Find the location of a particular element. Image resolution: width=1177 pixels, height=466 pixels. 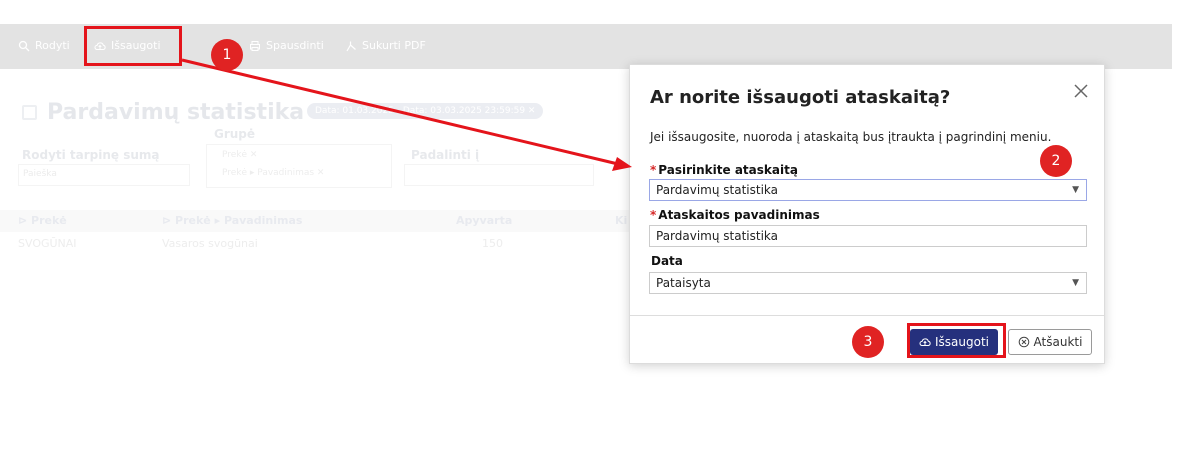

annotation-arrow is located at coordinates (406, 114).